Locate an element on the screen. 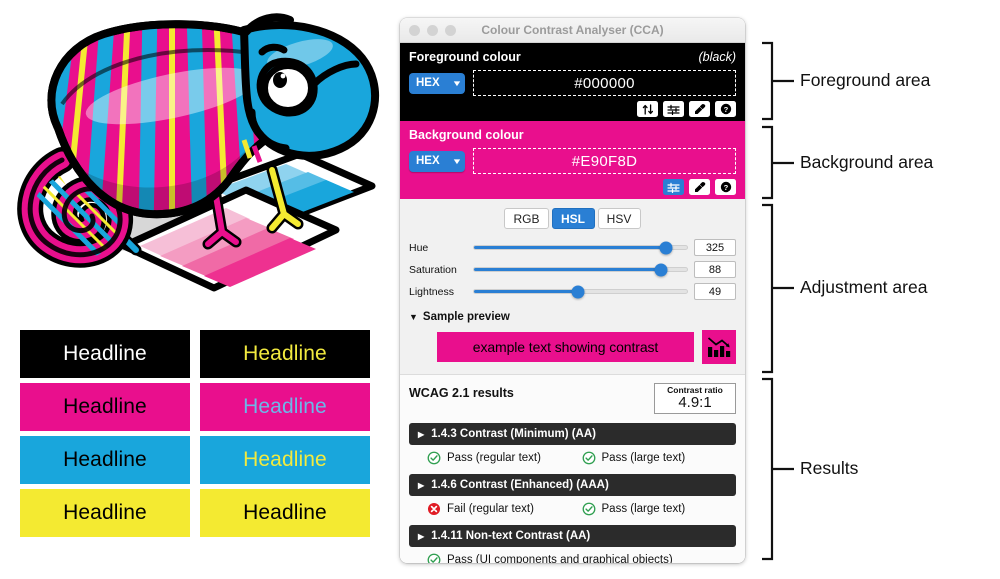 This screenshot has height=579, width=1000. sample-preview-row: example text showing contrast is located at coordinates (572, 347).